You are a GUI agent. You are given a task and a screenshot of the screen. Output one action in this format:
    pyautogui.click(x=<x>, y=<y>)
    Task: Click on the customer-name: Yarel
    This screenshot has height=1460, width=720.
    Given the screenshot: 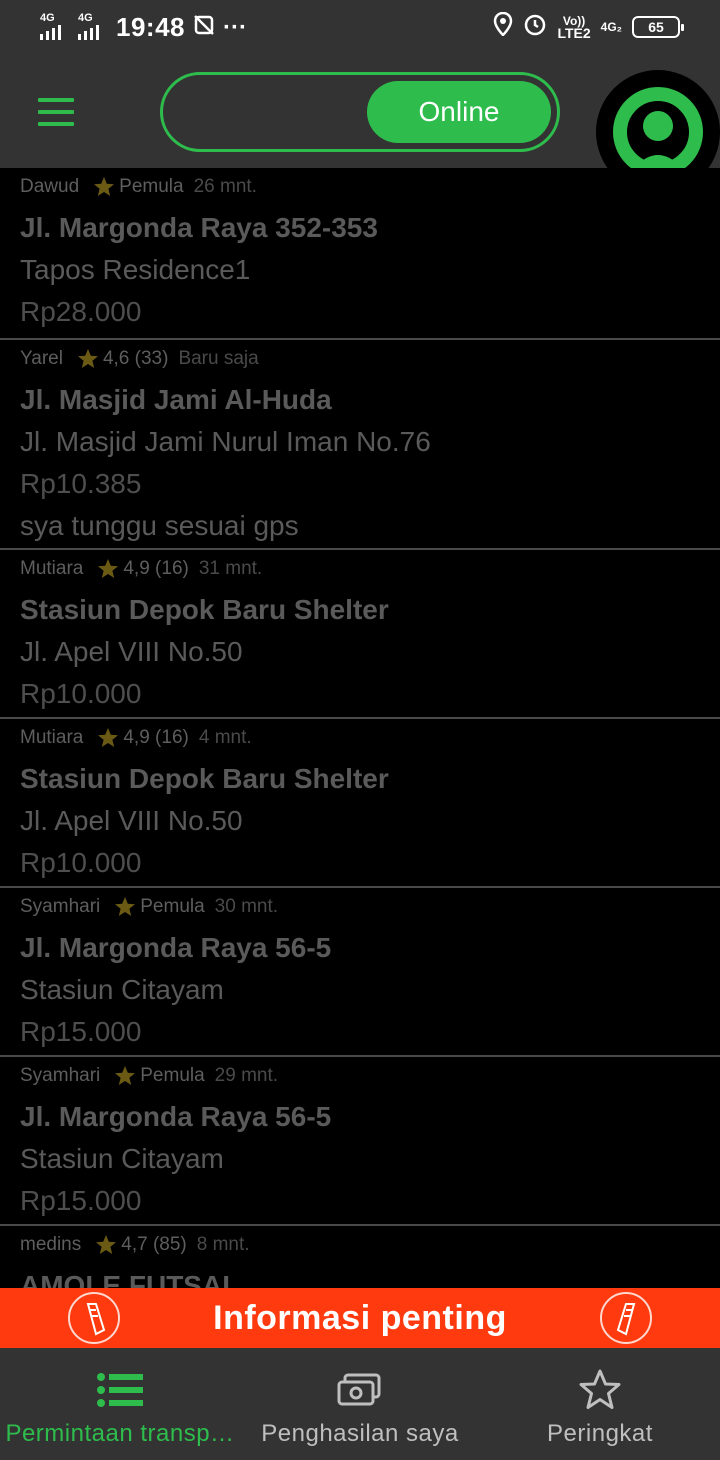 What is the action you would take?
    pyautogui.click(x=41, y=358)
    